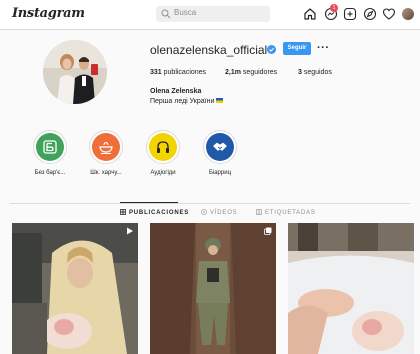  I want to click on tabs-divider, so click(210, 203).